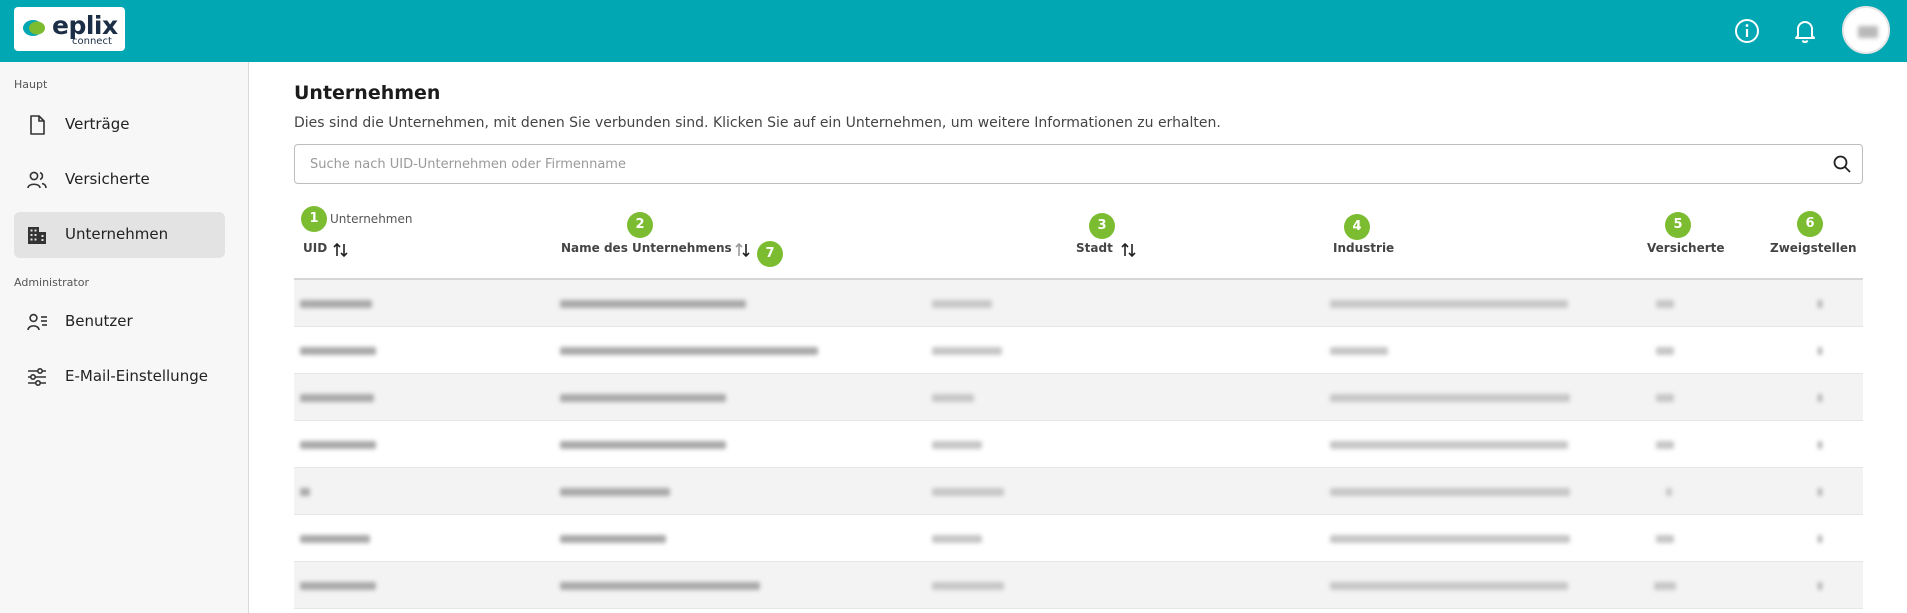 The image size is (1907, 613). What do you see at coordinates (315, 248) in the screenshot?
I see `column-header-uid: UID` at bounding box center [315, 248].